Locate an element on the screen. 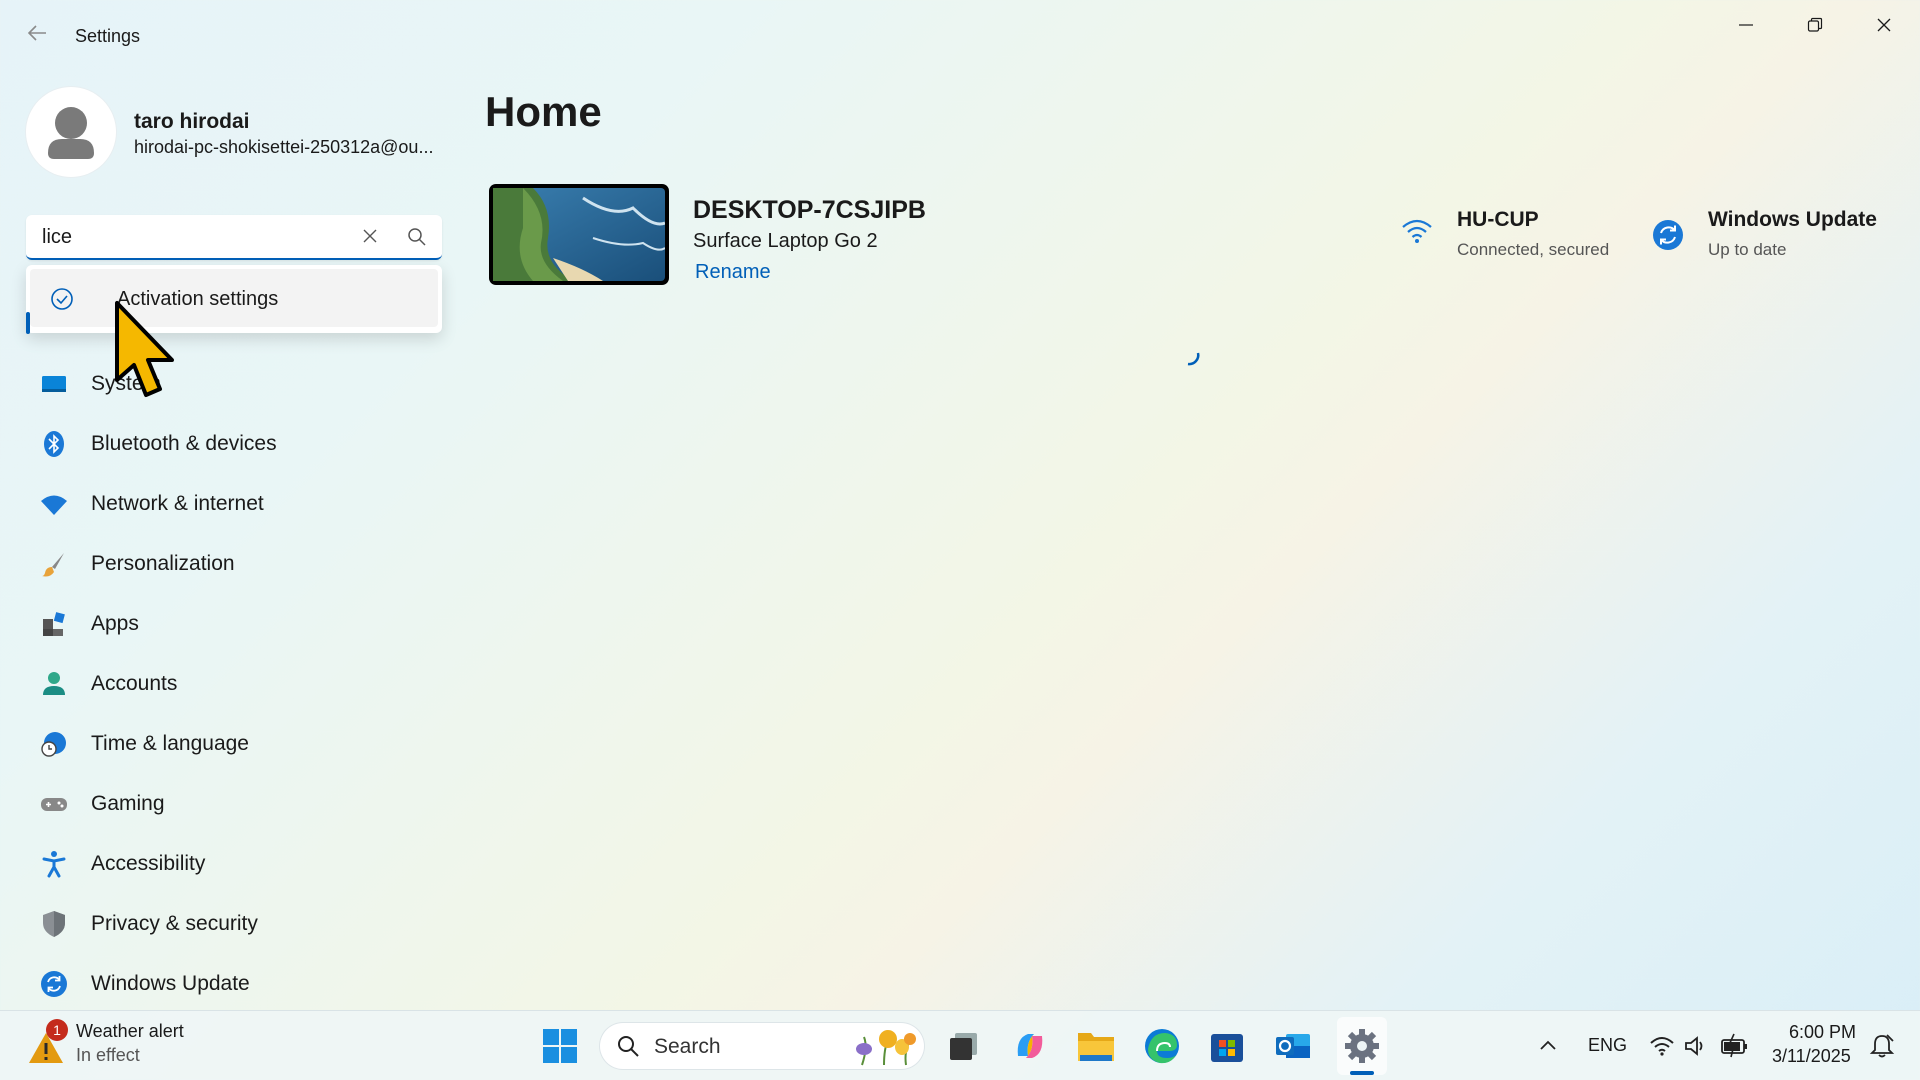 The image size is (1920, 1080). restore-icon is located at coordinates (1815, 24).